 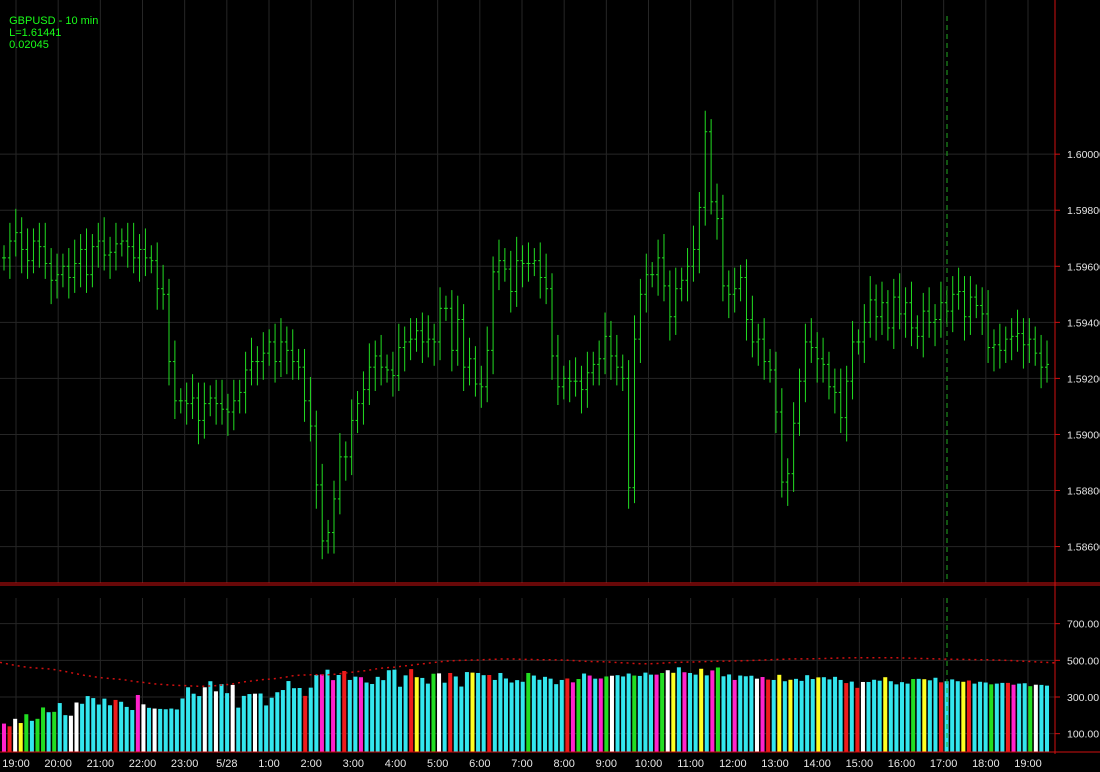 What do you see at coordinates (52, 27) in the screenshot?
I see `chart-title: GBPUSD - 10 min L=1.61441 0.02045` at bounding box center [52, 27].